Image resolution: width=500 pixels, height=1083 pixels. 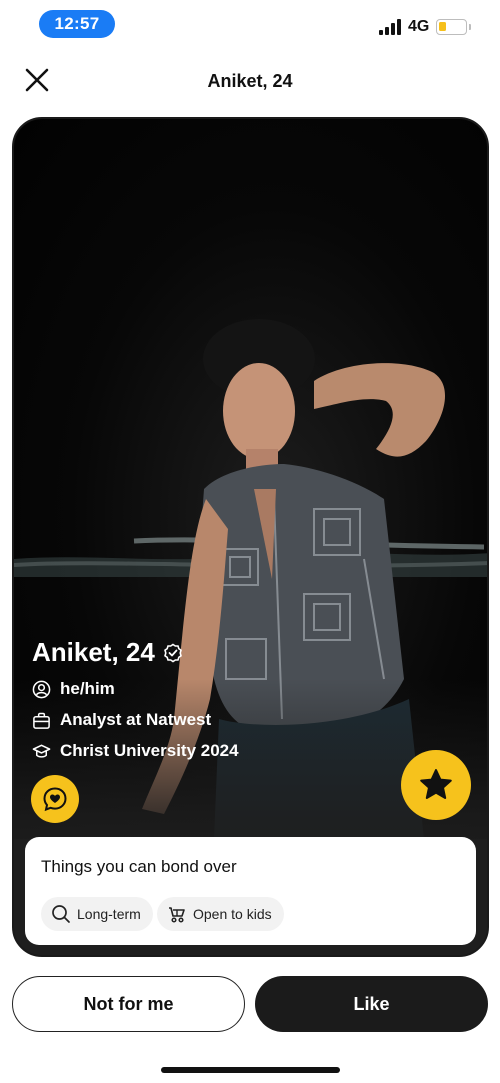 I want to click on chip-open-to-kids: Open to kids, so click(x=220, y=914).